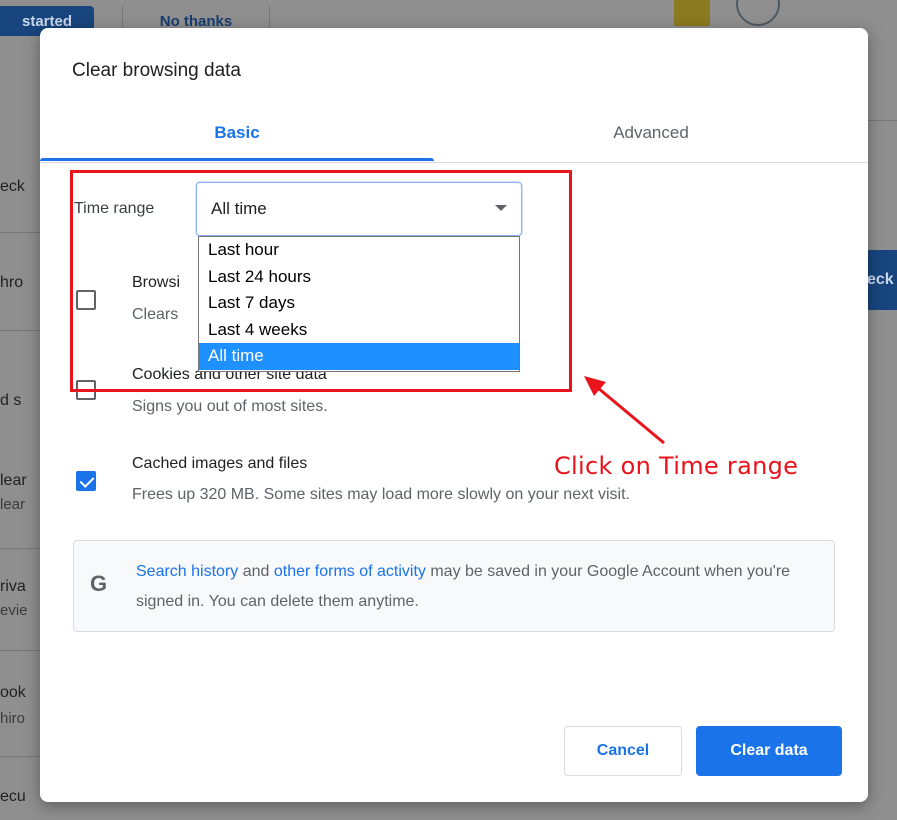  Describe the element at coordinates (624, 410) in the screenshot. I see `annotation-arrow-icon` at that location.